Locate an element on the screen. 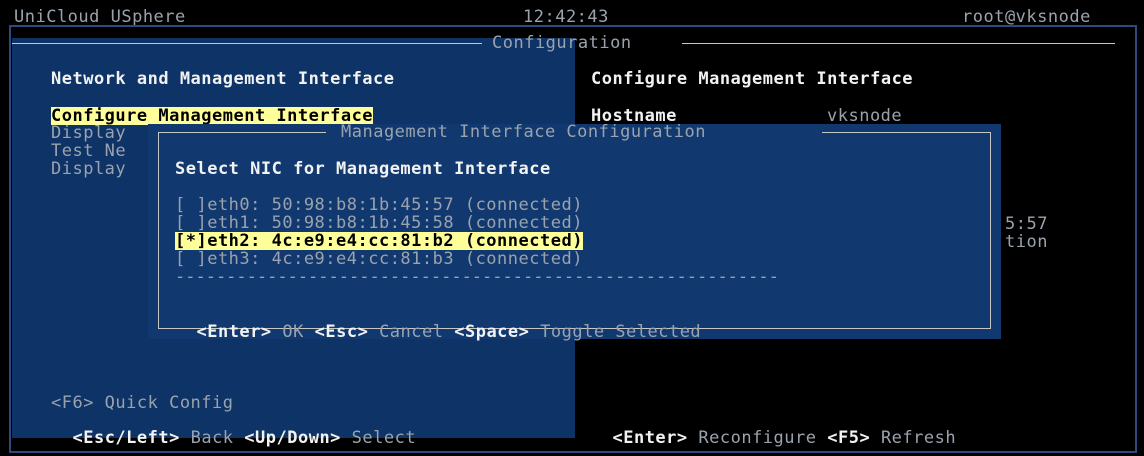 The width and height of the screenshot is (1144, 456). select-label: Select is located at coordinates (384, 438).